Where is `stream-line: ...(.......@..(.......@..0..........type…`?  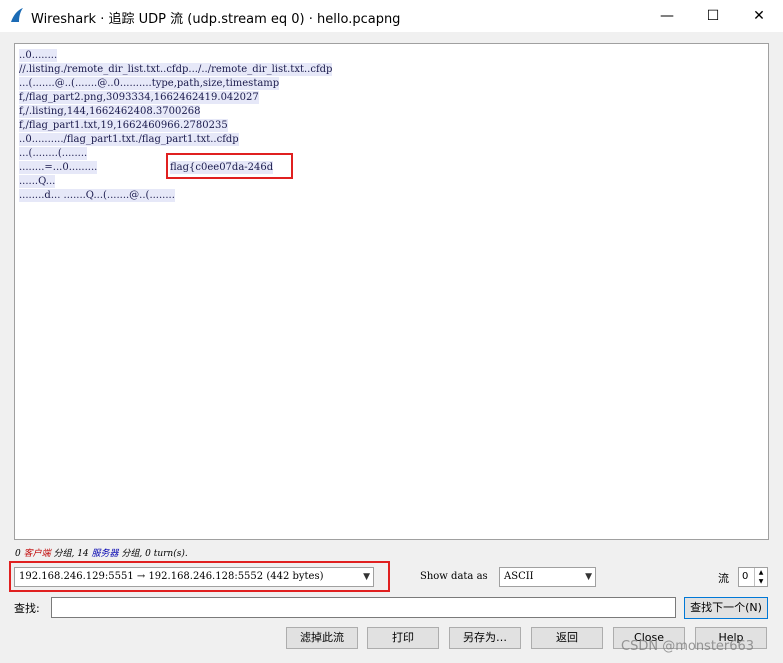 stream-line: ...(.......@..(.......@..0..........type… is located at coordinates (149, 83).